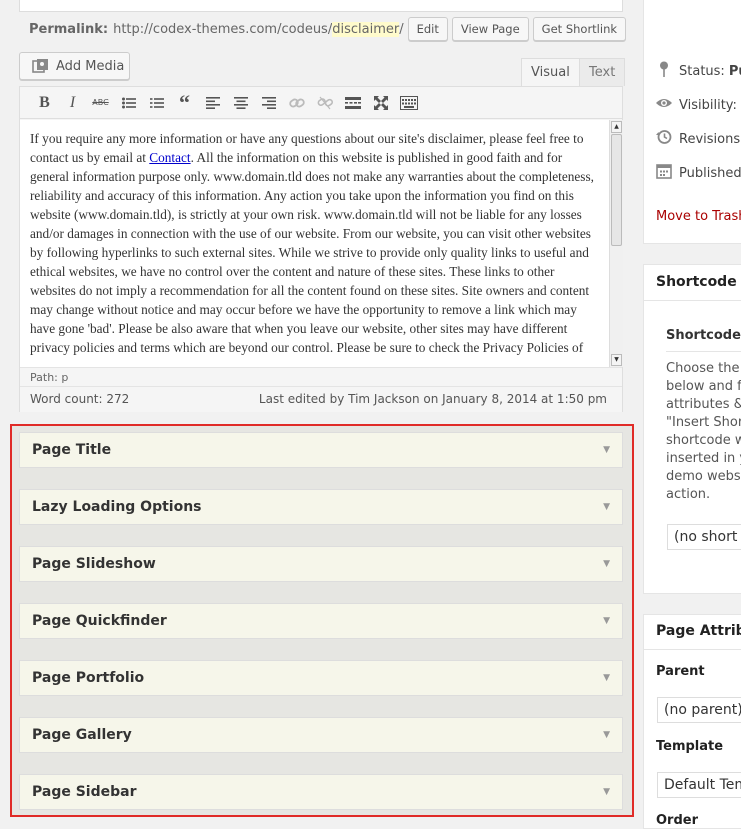 Image resolution: width=741 pixels, height=829 pixels. I want to click on metabox-page-slideshow: Page Slideshow ▼, so click(321, 564).